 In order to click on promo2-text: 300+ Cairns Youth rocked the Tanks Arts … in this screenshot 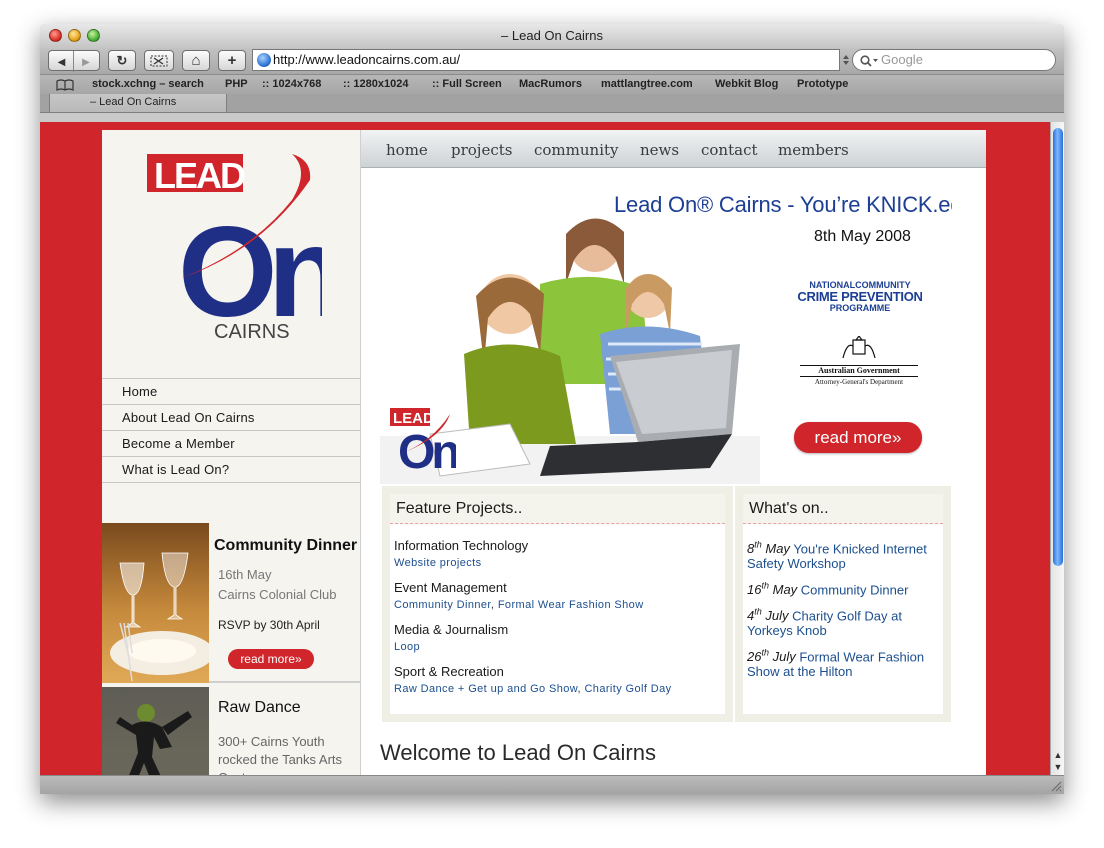, I will do `click(280, 754)`.